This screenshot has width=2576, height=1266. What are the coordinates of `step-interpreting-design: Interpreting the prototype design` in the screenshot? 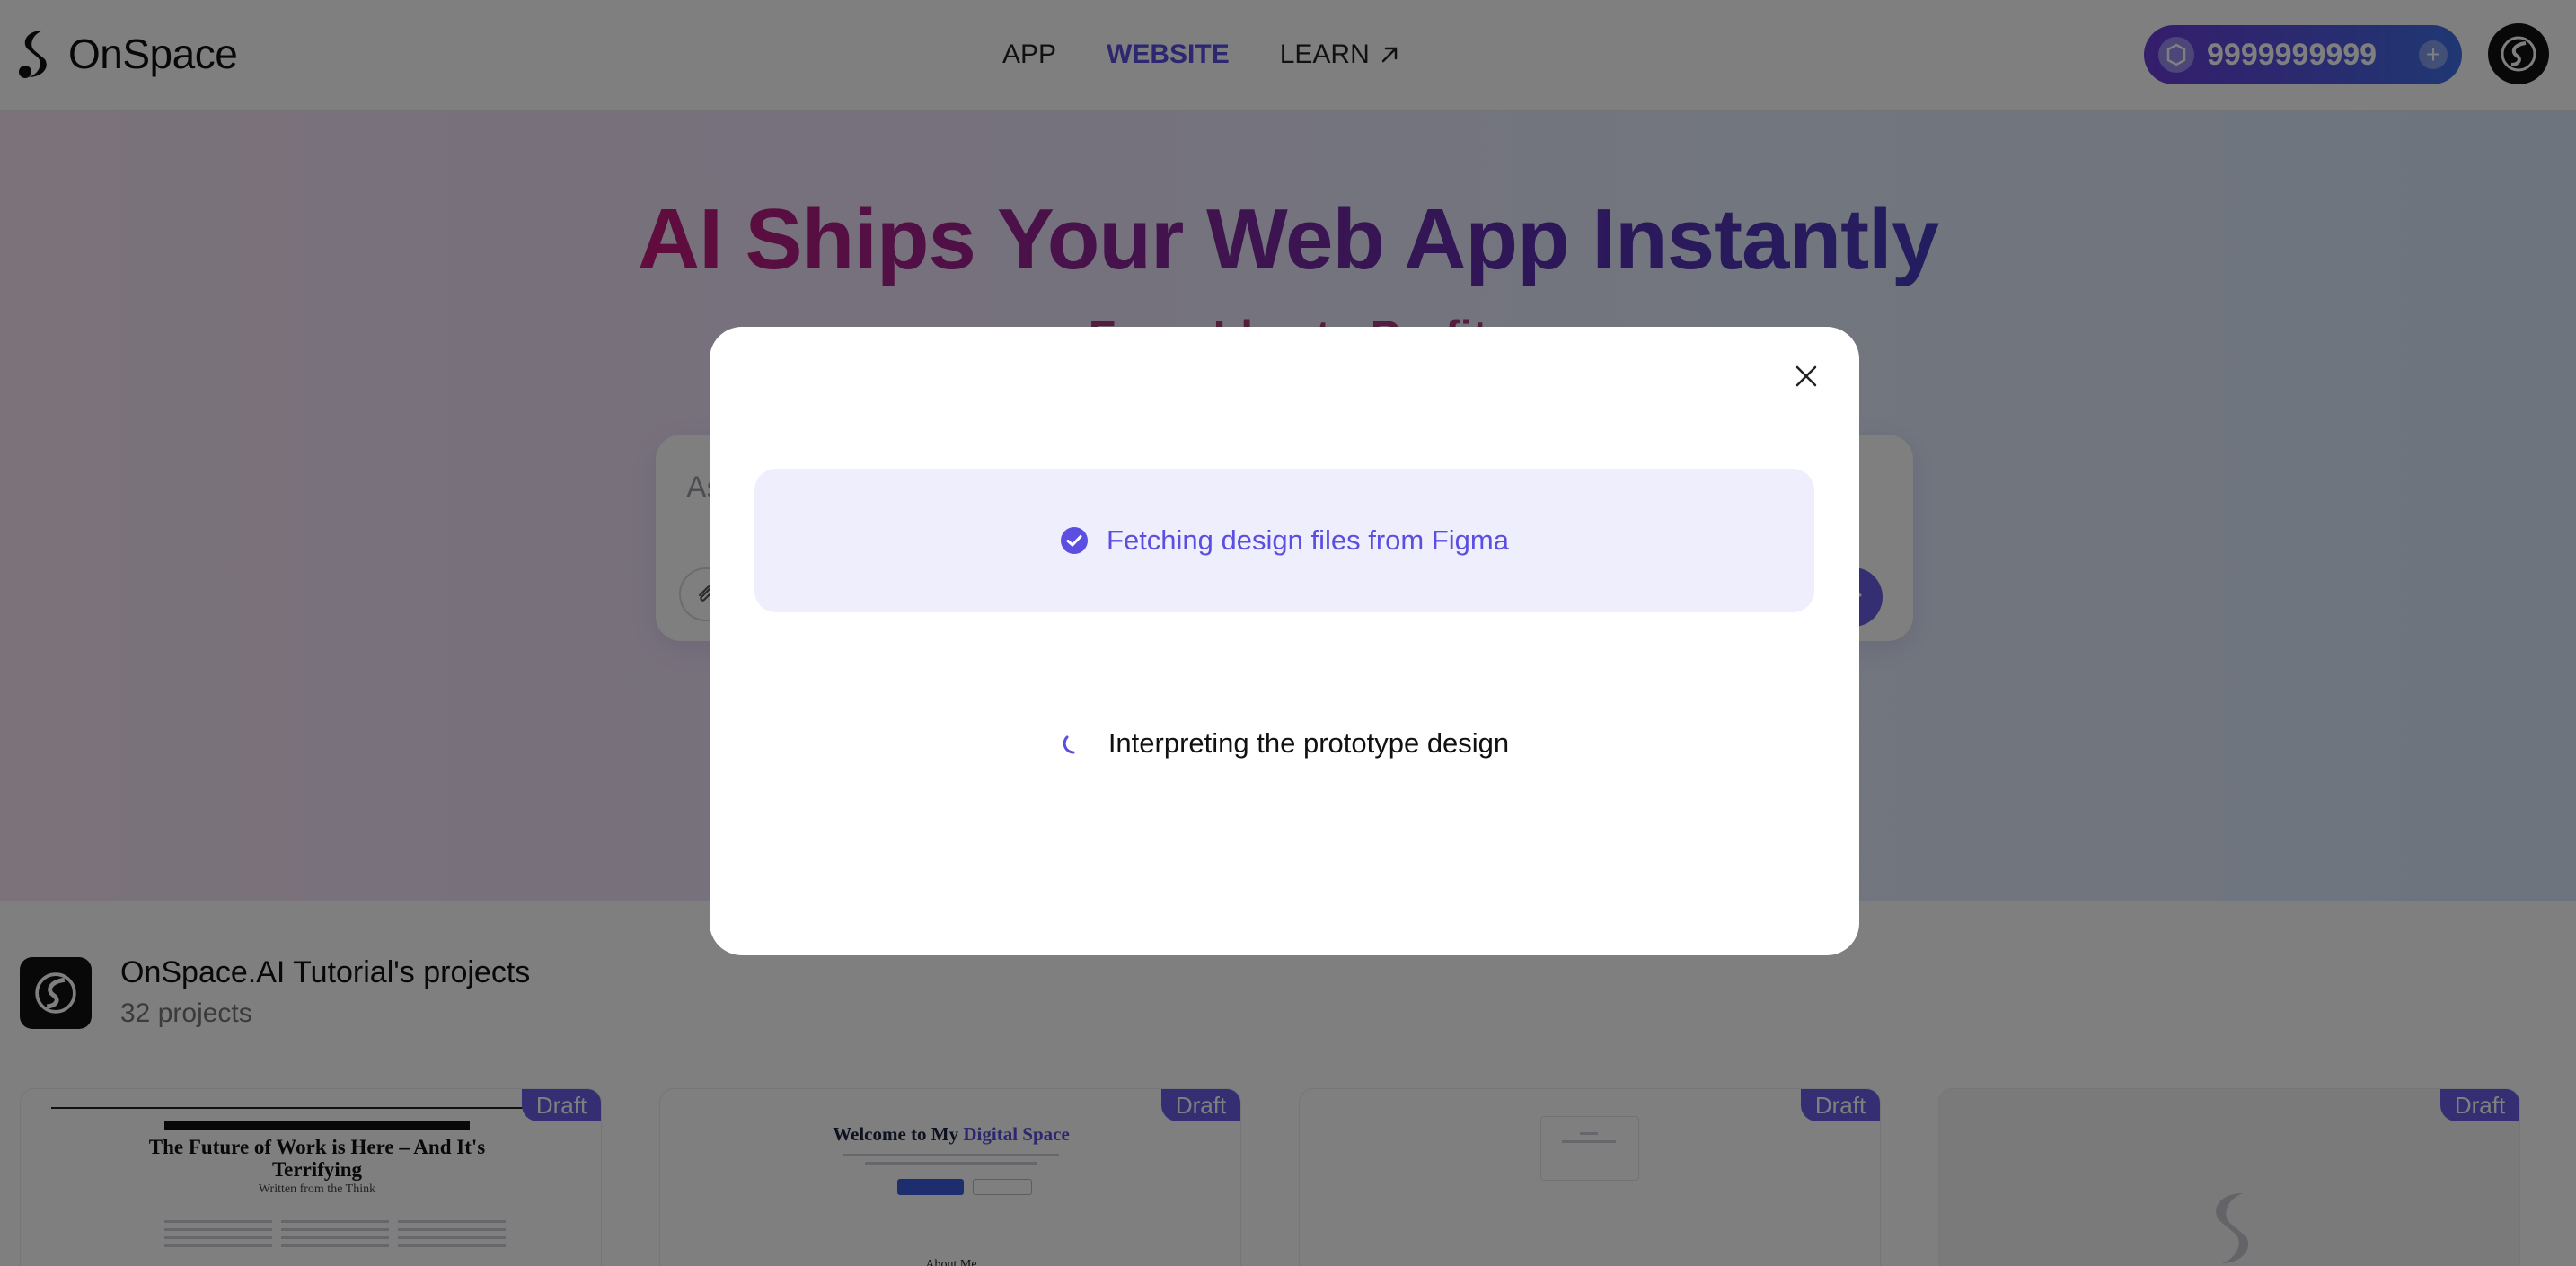 It's located at (1284, 743).